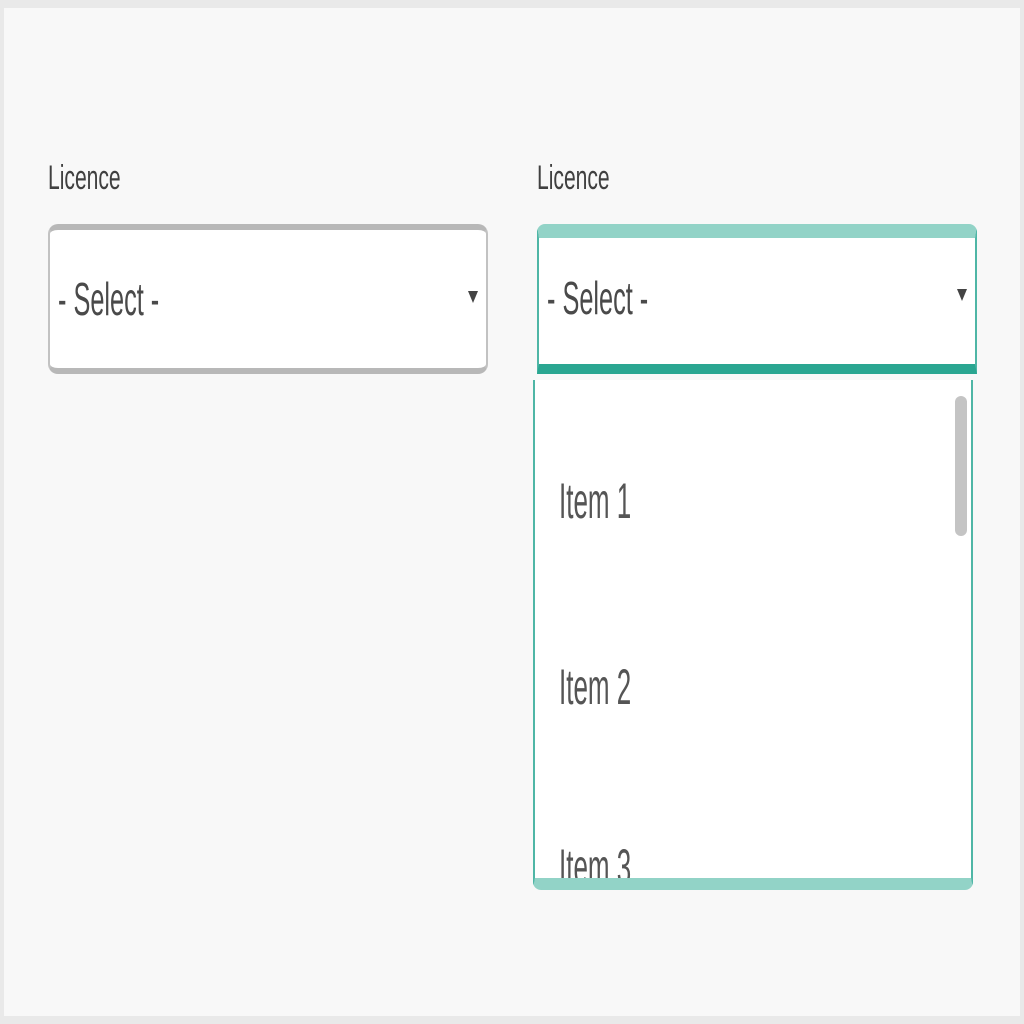 This screenshot has width=1024, height=1024. What do you see at coordinates (595, 858) in the screenshot?
I see `option-item: Item 3` at bounding box center [595, 858].